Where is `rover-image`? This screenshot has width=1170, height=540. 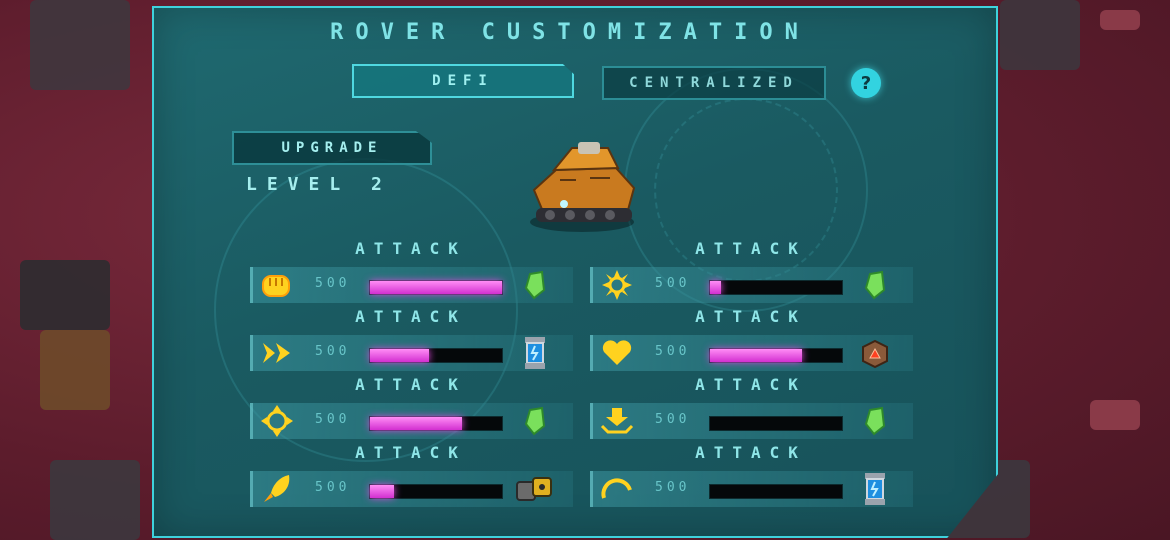
rover-image is located at coordinates (583, 187).